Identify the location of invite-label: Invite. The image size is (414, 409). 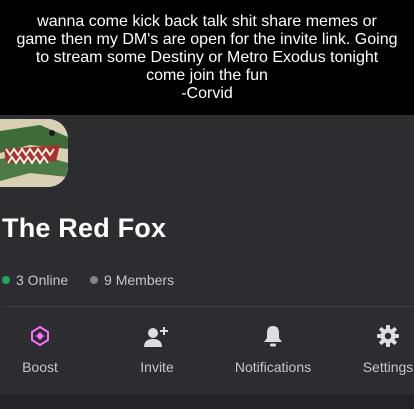
(157, 367).